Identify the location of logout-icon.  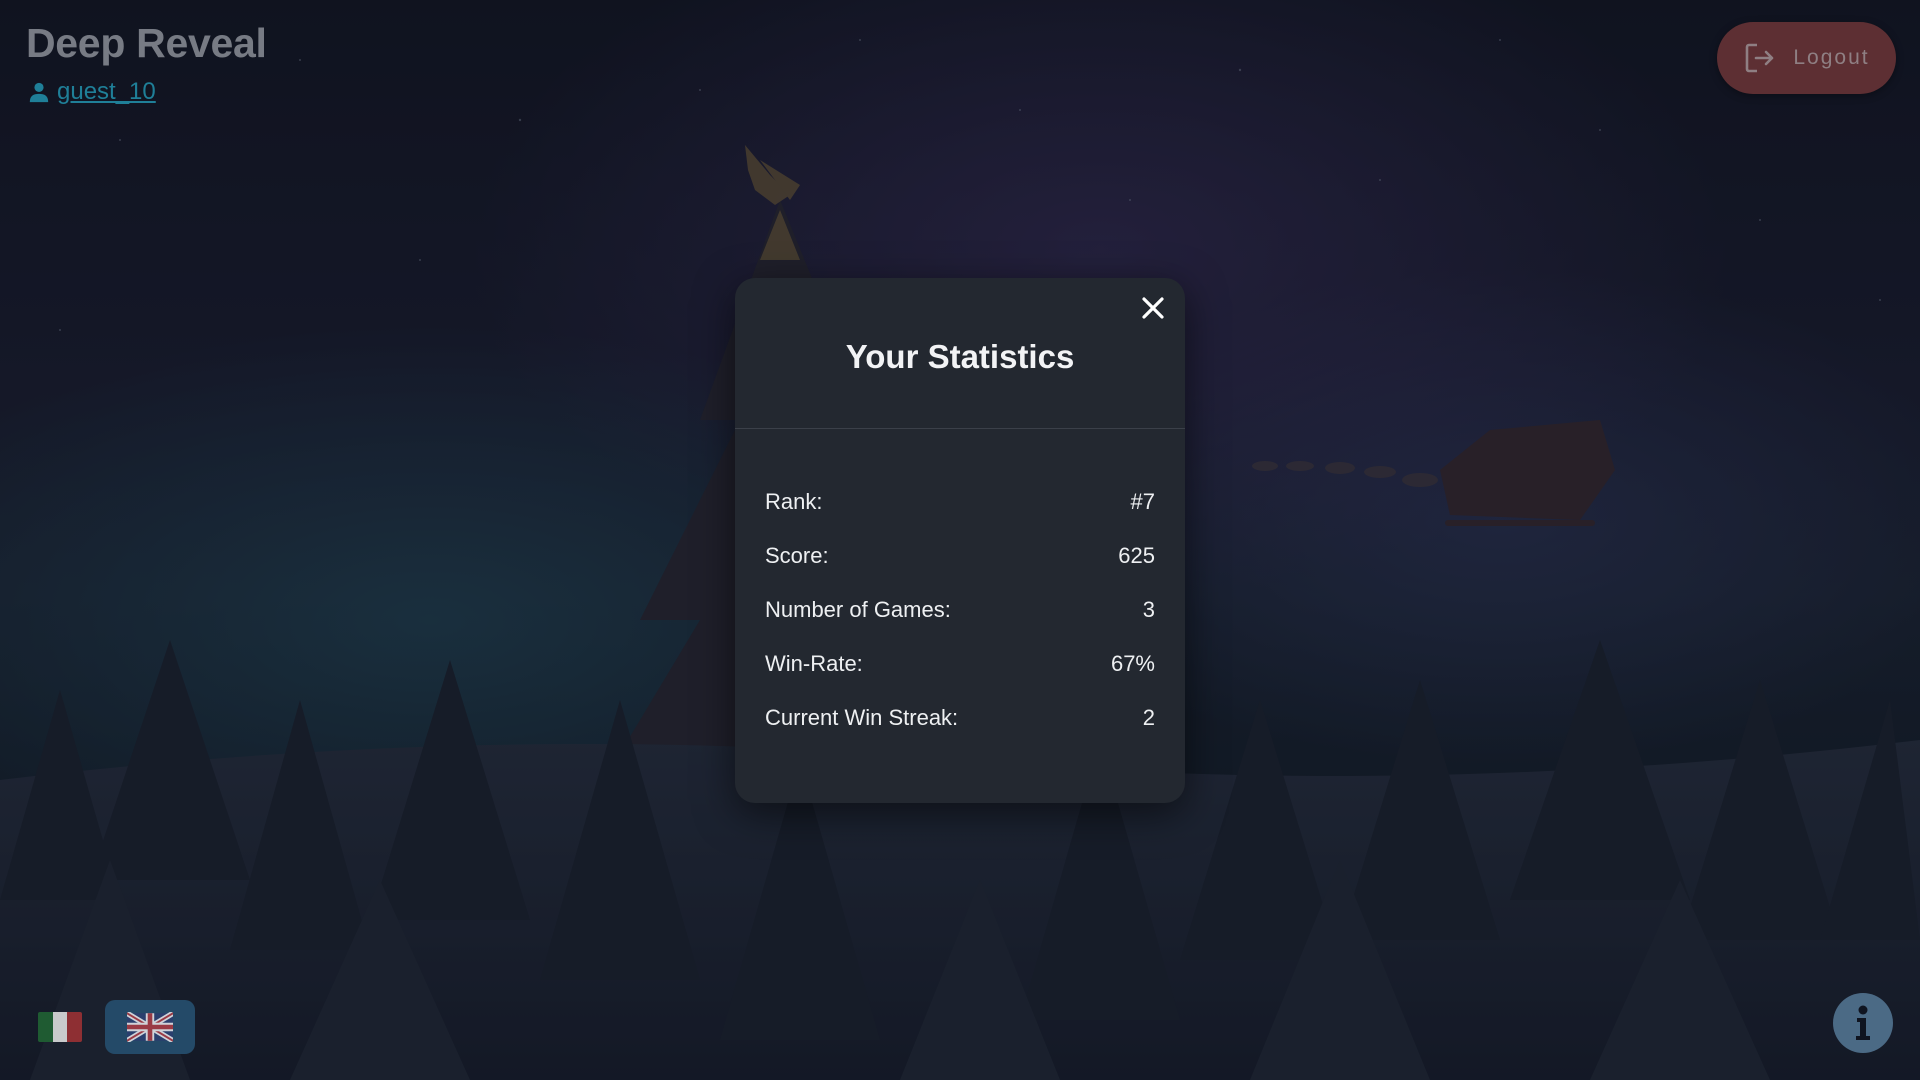
(1760, 58).